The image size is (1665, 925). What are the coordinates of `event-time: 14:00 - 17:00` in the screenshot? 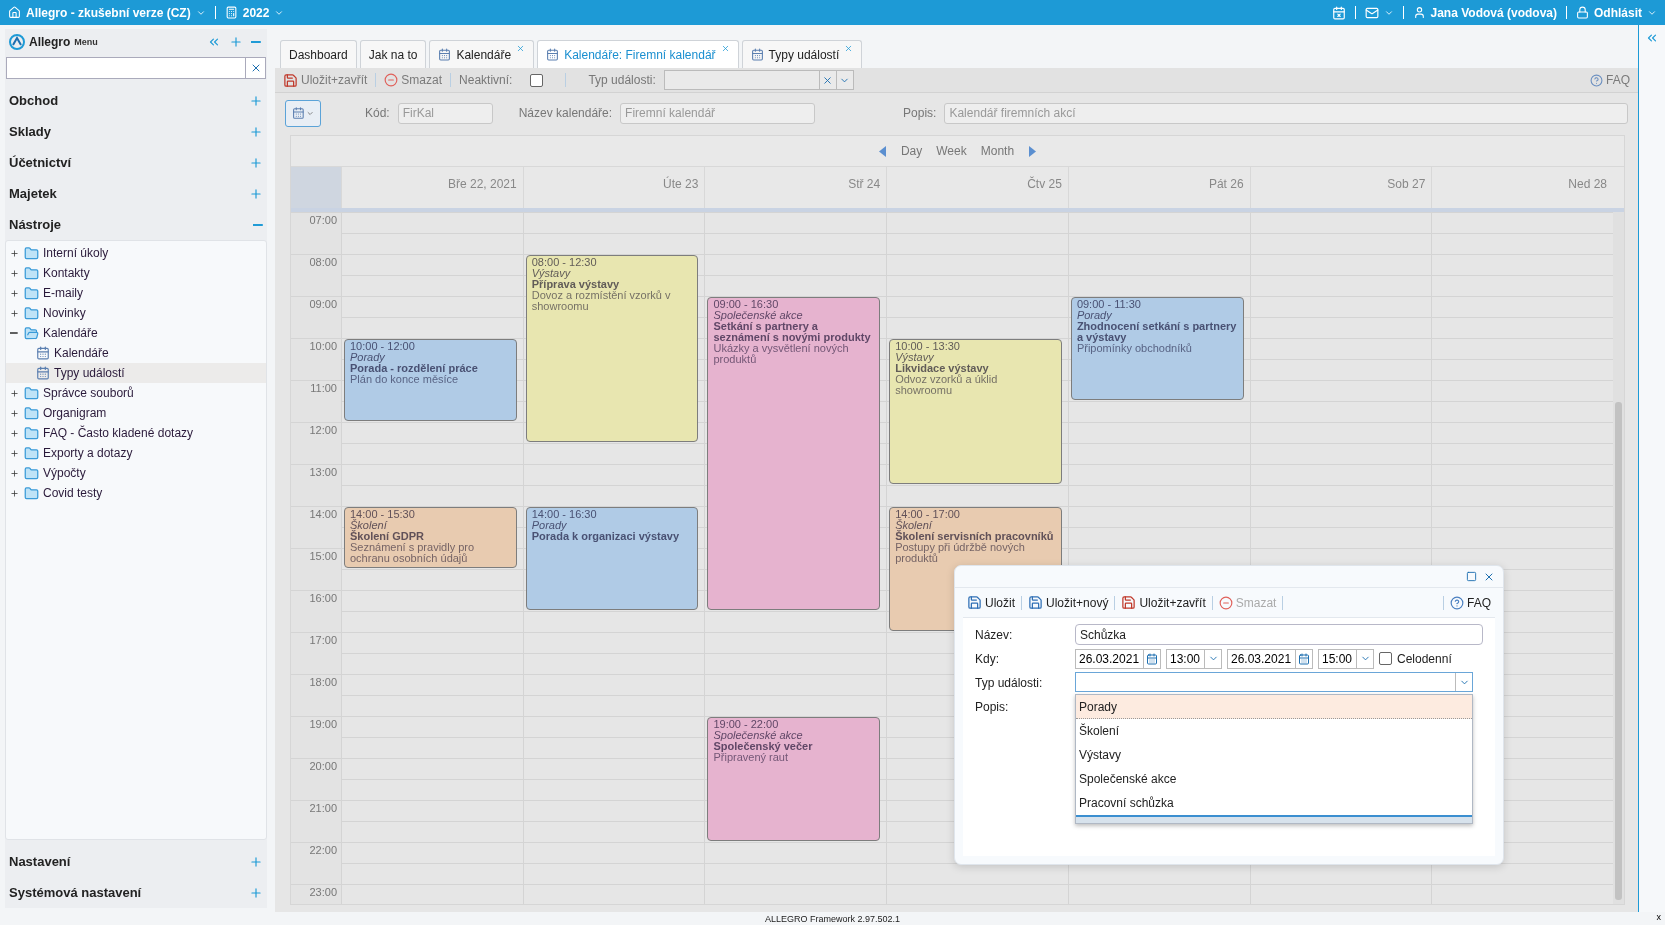 It's located at (928, 514).